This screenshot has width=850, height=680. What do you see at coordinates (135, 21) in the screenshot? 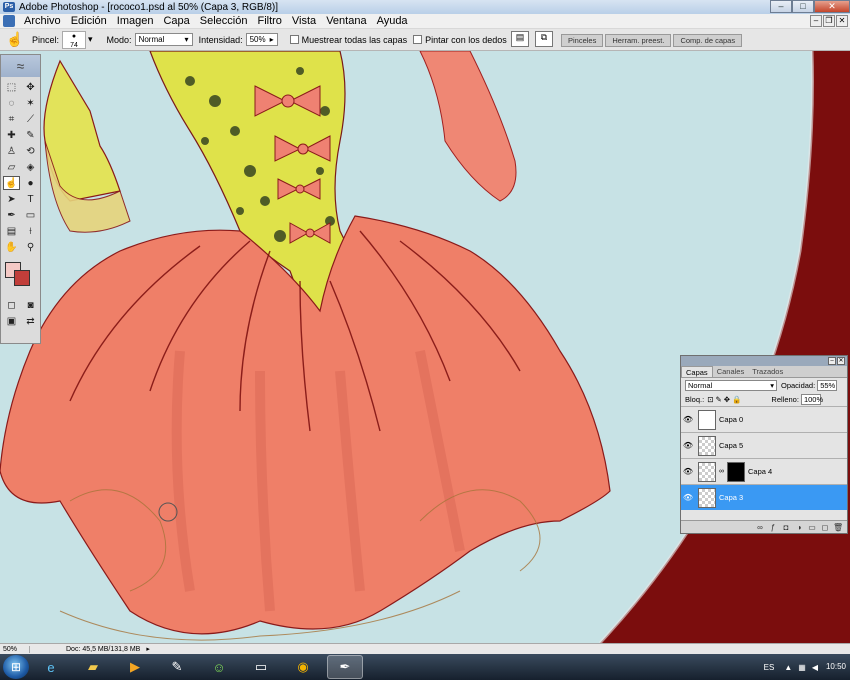
I see `menu-imagen: Imagen` at bounding box center [135, 21].